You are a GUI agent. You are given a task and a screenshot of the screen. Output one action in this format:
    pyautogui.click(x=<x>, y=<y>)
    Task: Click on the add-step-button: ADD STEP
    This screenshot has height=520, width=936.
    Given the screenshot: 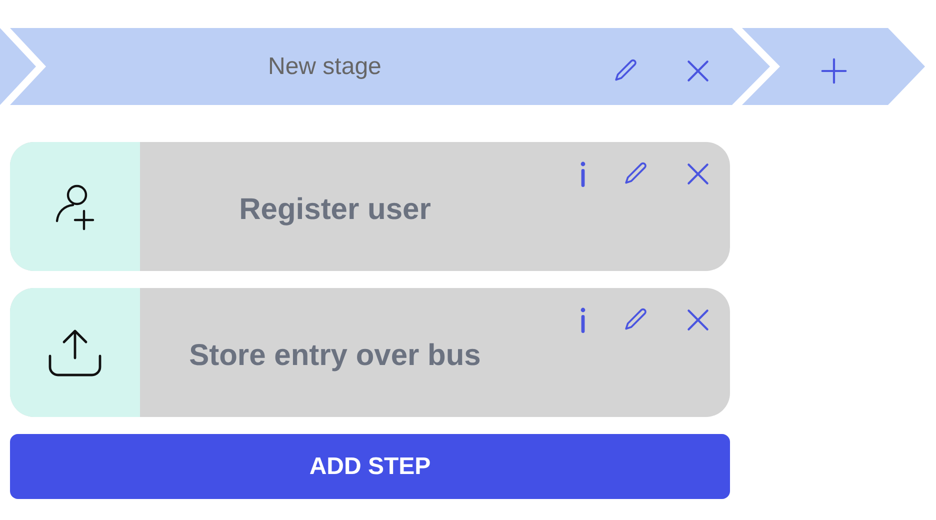 What is the action you would take?
    pyautogui.click(x=370, y=466)
    